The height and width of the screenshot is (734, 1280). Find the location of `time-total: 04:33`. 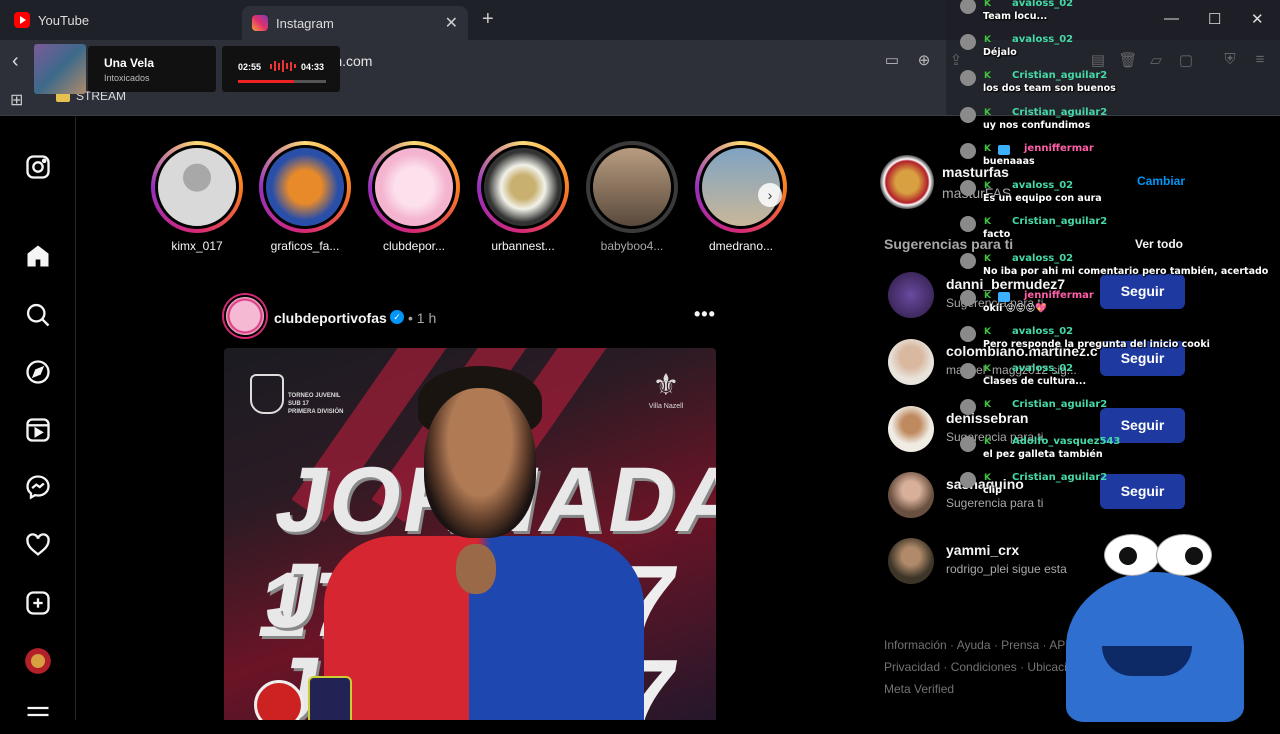

time-total: 04:33 is located at coordinates (313, 67).